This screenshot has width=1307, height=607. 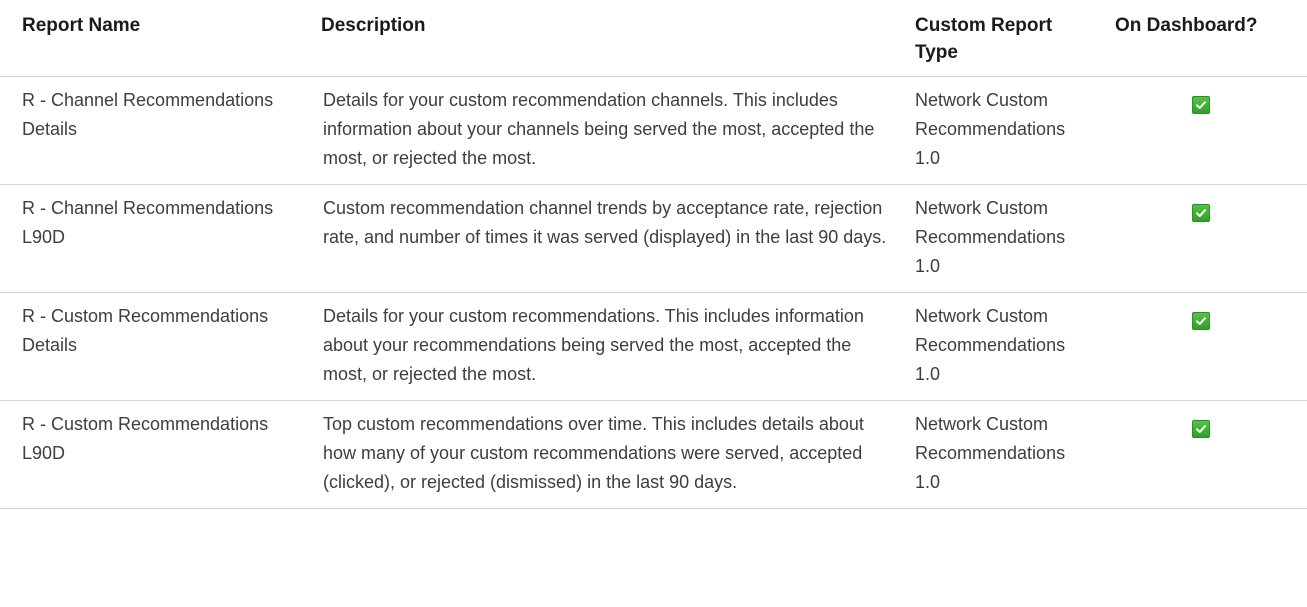 What do you see at coordinates (597, 38) in the screenshot?
I see `header-description: Description` at bounding box center [597, 38].